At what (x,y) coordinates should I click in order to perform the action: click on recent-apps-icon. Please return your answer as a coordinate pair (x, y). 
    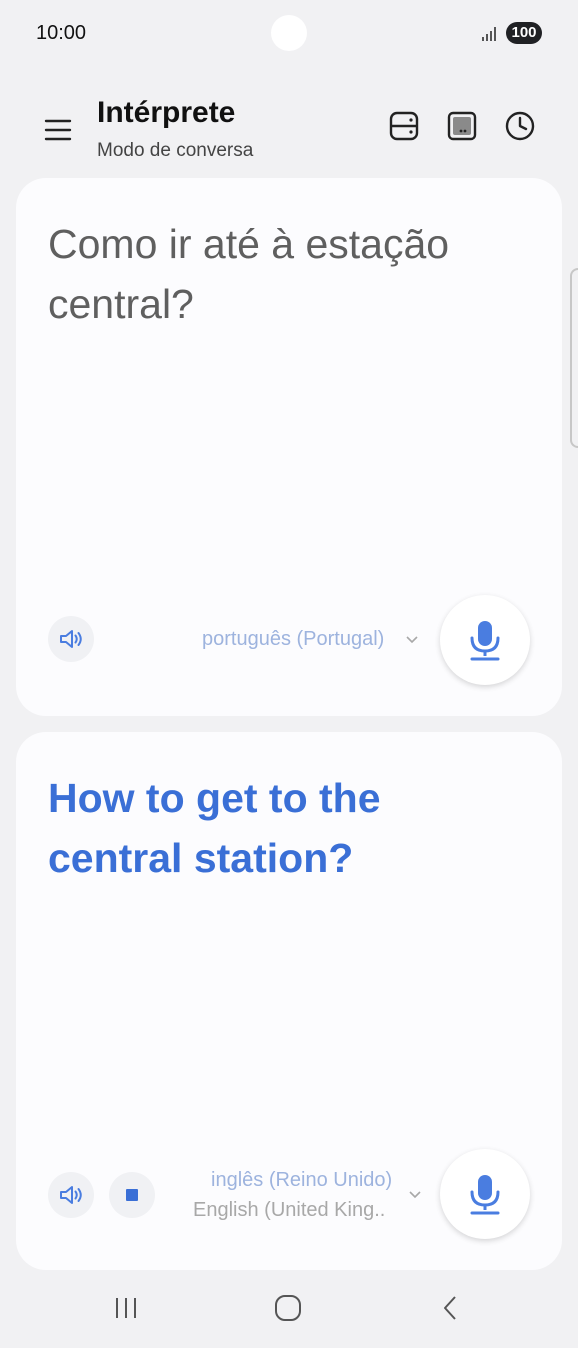
    Looking at the image, I should click on (126, 1308).